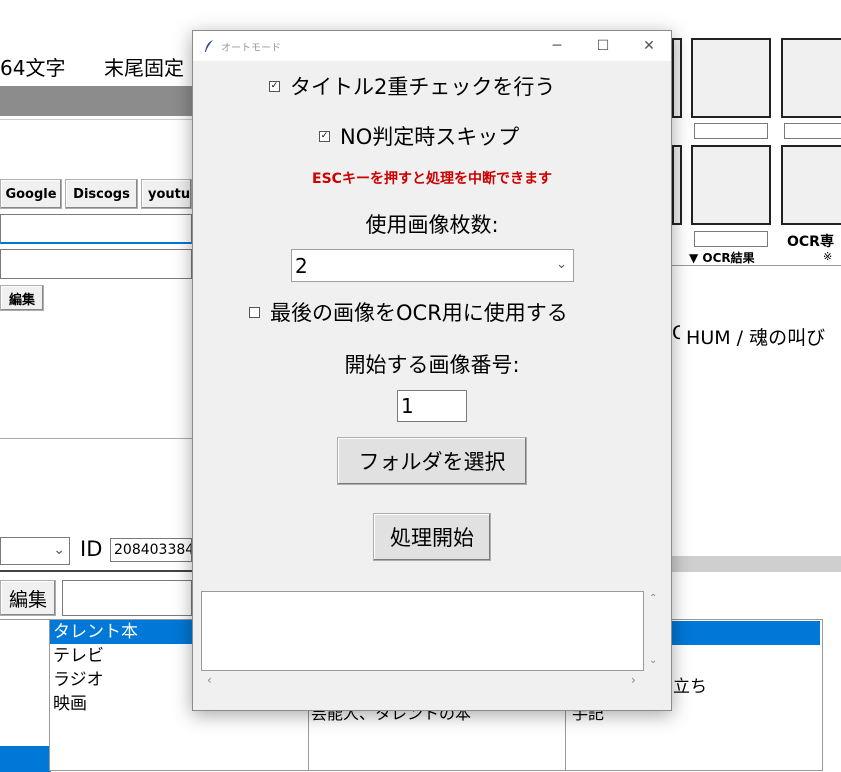 This screenshot has height=772, width=841. Describe the element at coordinates (33, 68) in the screenshot. I see `header-char-count: 64文字` at that location.